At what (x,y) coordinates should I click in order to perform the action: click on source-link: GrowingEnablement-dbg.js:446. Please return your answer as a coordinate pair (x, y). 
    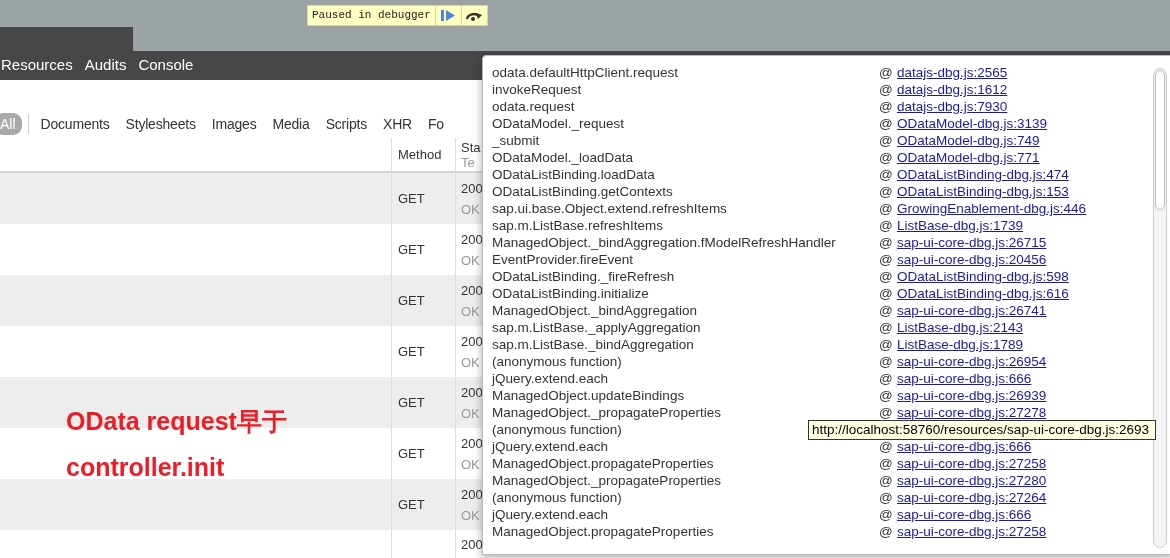
    Looking at the image, I should click on (992, 208).